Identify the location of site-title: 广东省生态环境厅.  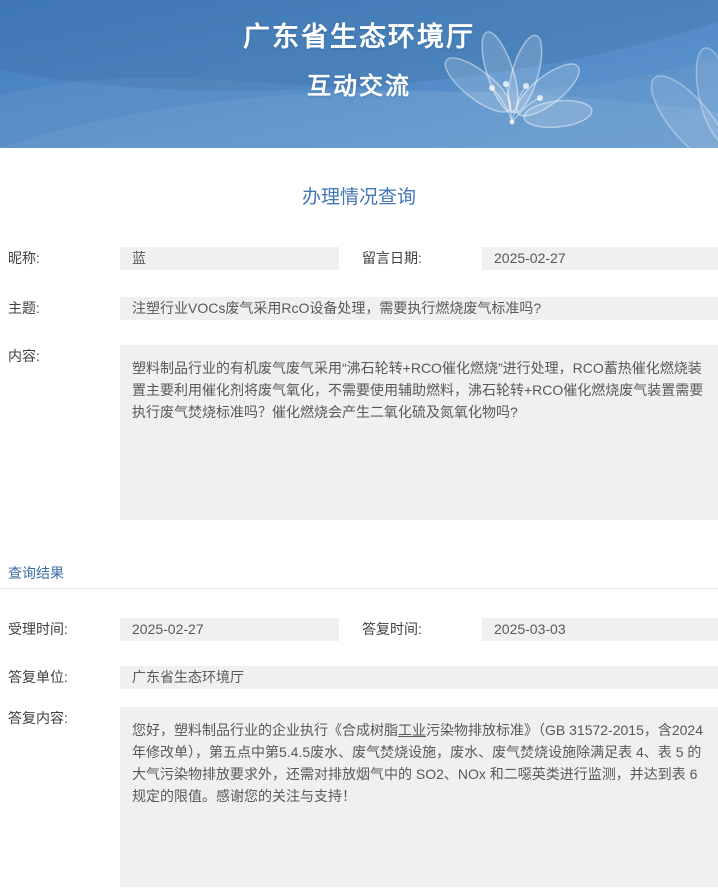
(359, 37).